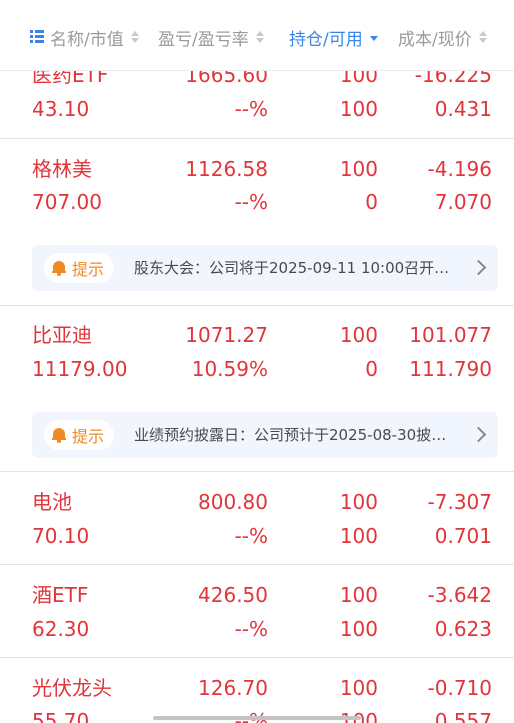 The width and height of the screenshot is (514, 723). What do you see at coordinates (61, 109) in the screenshot?
I see `market-value: 43.10` at bounding box center [61, 109].